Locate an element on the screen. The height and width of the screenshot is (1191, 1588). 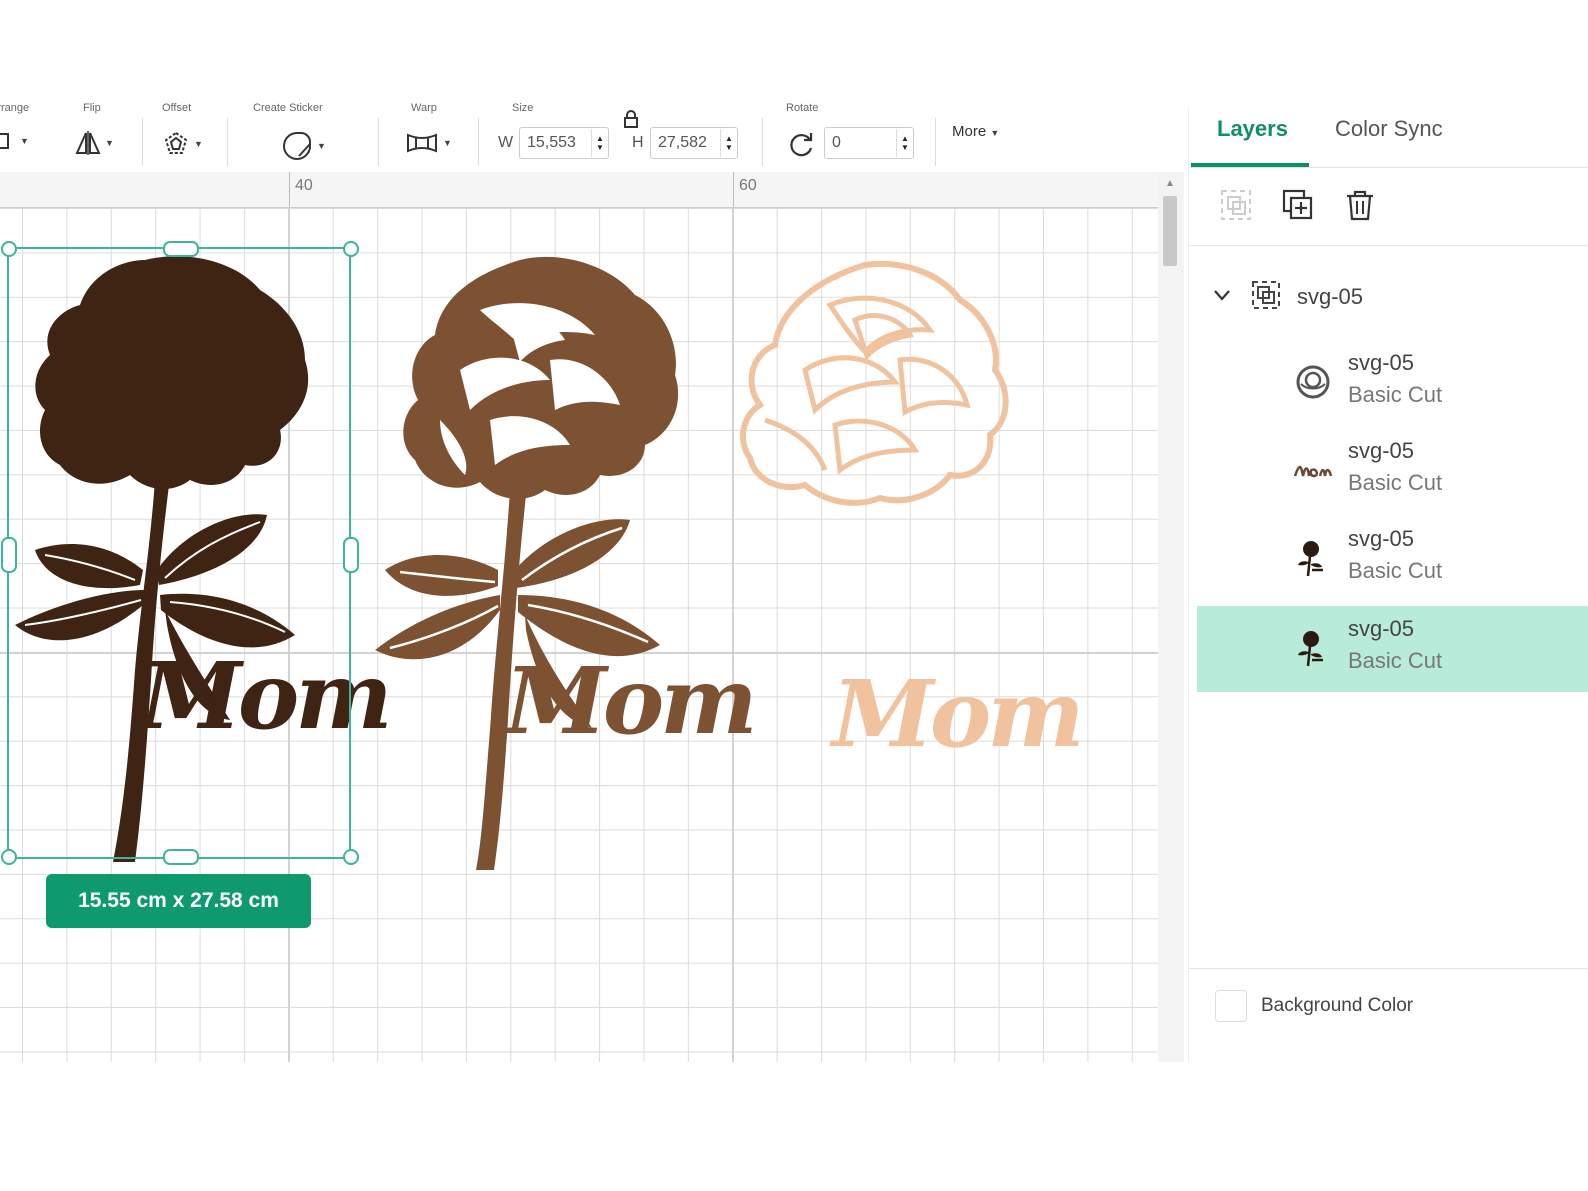
sticker-label: Create Sticker is located at coordinates (288, 108).